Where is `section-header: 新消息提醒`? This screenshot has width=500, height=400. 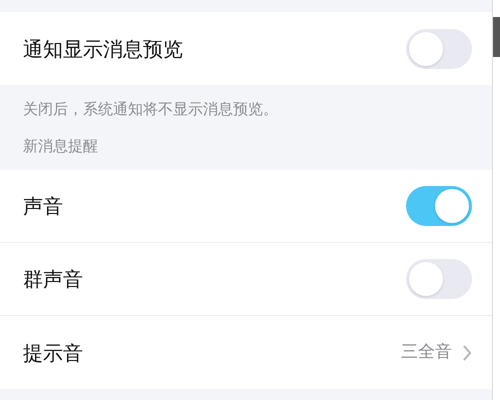
section-header: 新消息提醒 is located at coordinates (61, 146).